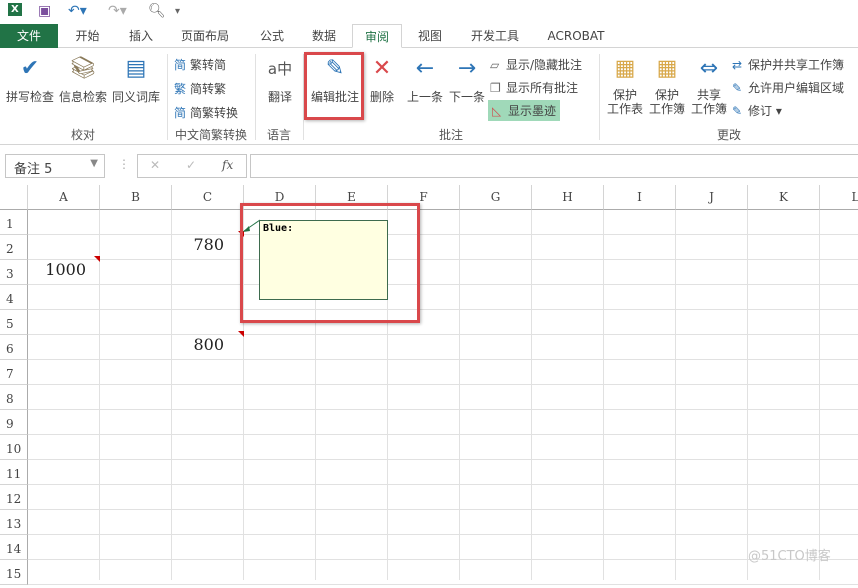 The height and width of the screenshot is (588, 858). I want to click on redo-icon: ↷▾, so click(117, 11).